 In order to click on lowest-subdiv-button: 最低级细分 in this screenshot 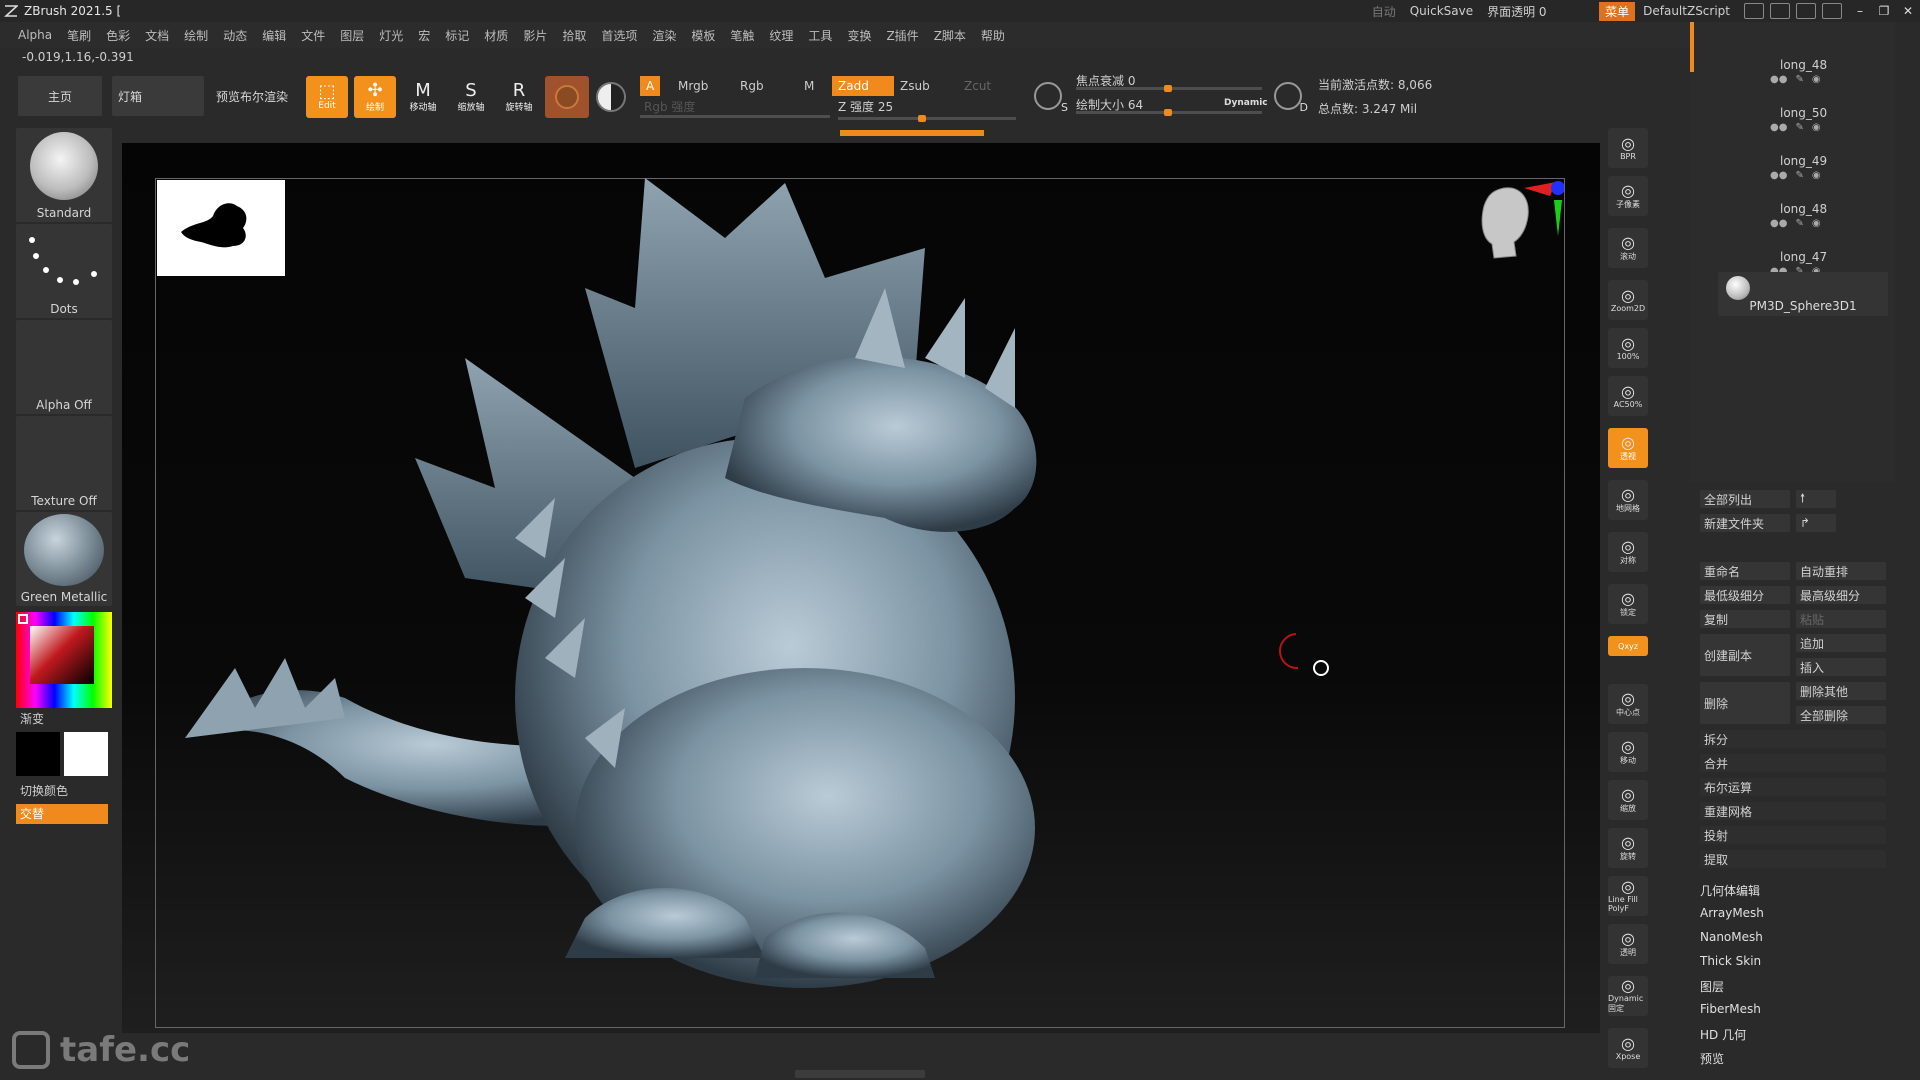, I will do `click(1745, 595)`.